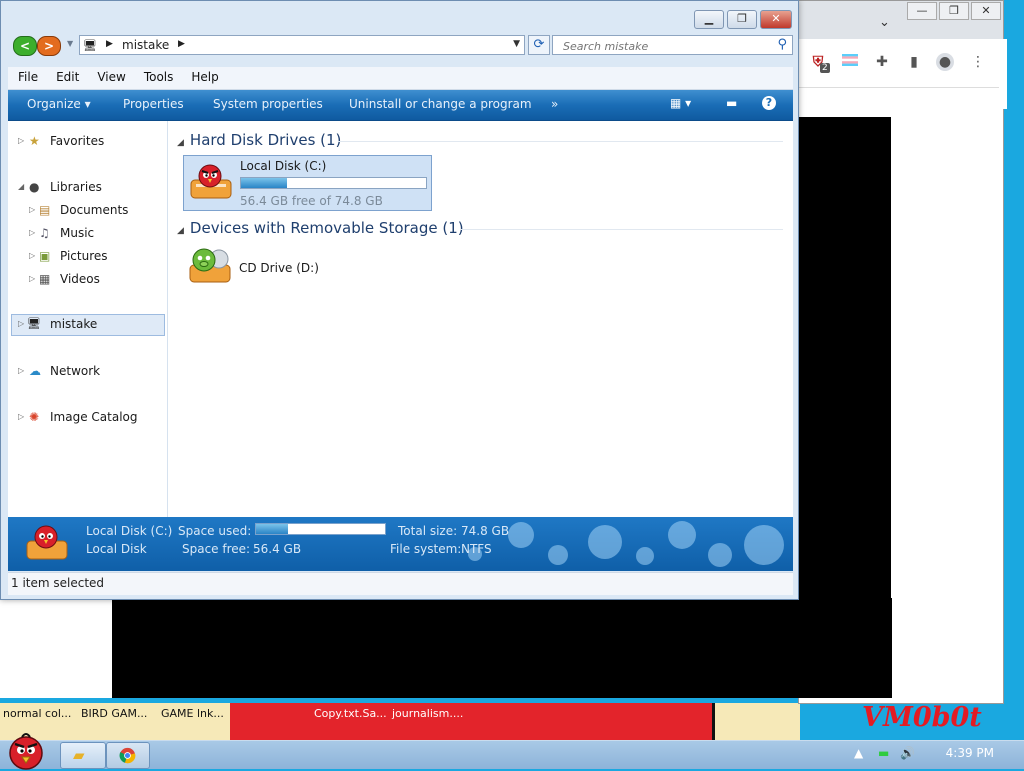  Describe the element at coordinates (954, 11) in the screenshot. I see `browser-restore-button: ❐` at that location.